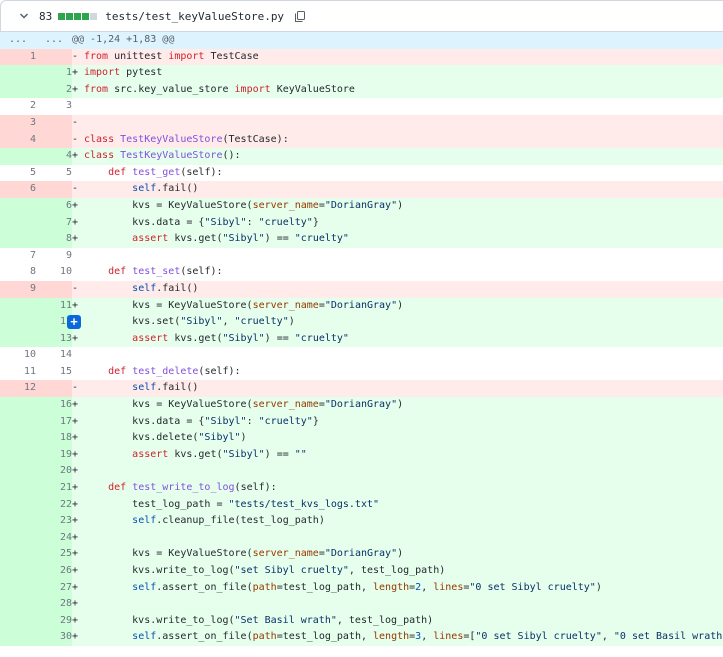 The width and height of the screenshot is (723, 657). What do you see at coordinates (177, 388) in the screenshot?
I see `code-token: .fail()` at bounding box center [177, 388].